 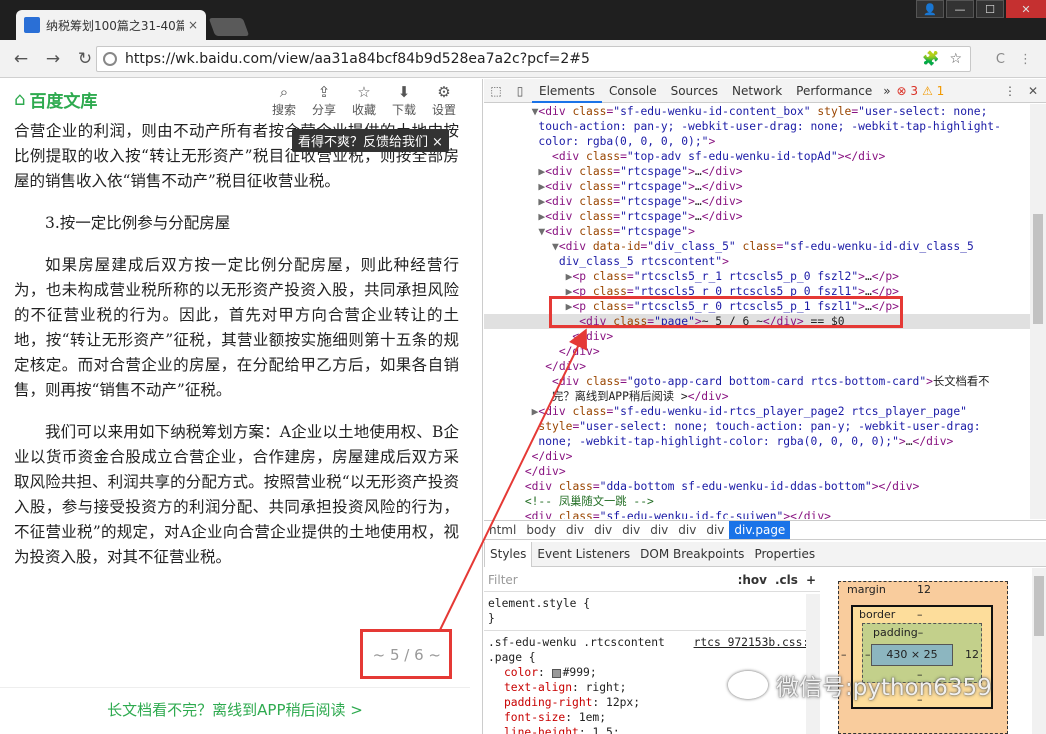 I want to click on tab-styles: Styles, so click(x=508, y=554).